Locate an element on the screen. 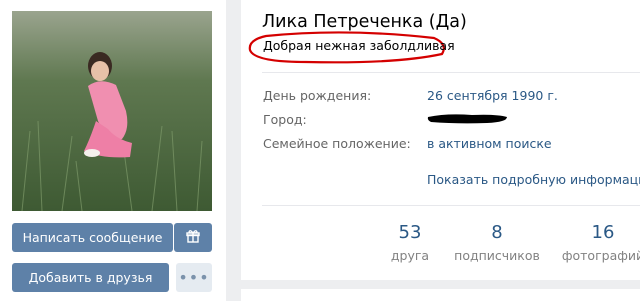 This screenshot has width=640, height=301. more-dots-icon: ••• is located at coordinates (194, 277).